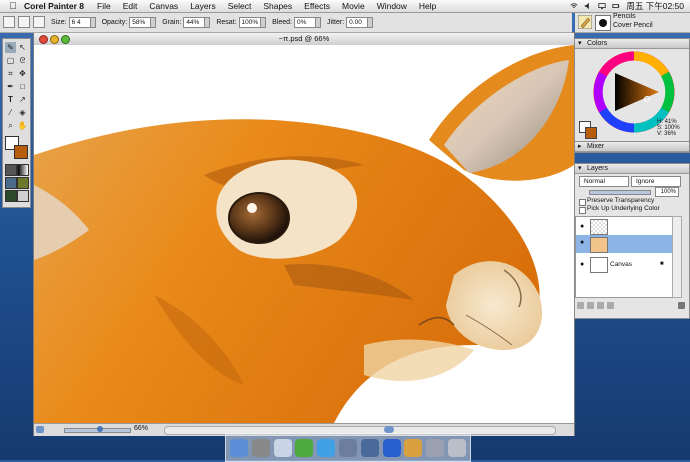  I want to click on quicktime-icon, so click(391, 447).